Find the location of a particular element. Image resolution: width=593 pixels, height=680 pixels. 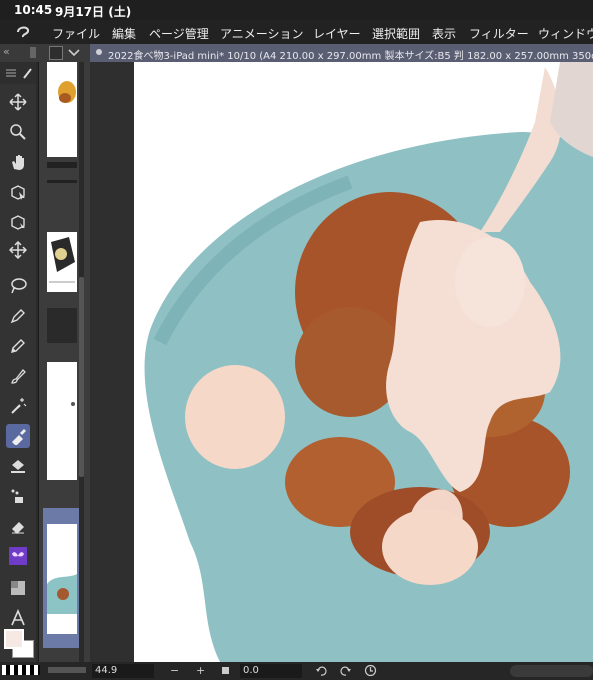

horizontal-scrollbar is located at coordinates (551, 671).